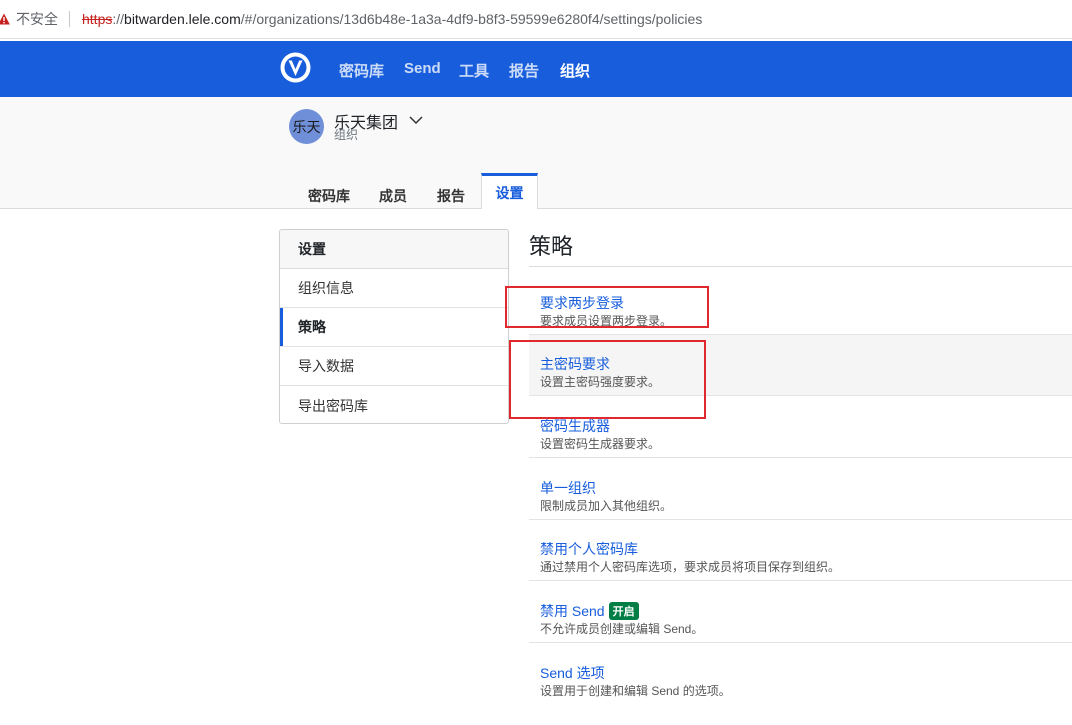 This screenshot has width=1072, height=725. I want to click on sidebar-item-policies: 策略, so click(394, 327).